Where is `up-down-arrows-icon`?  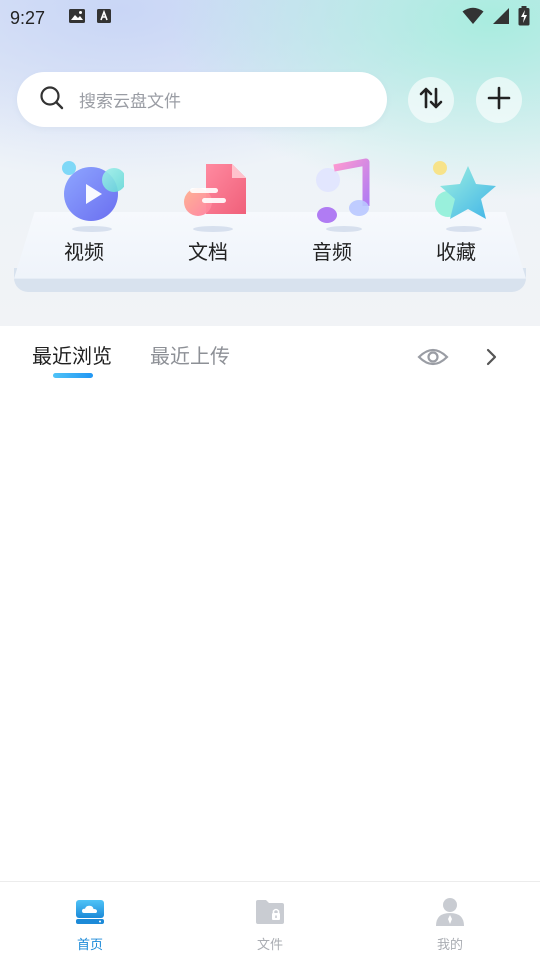
up-down-arrows-icon is located at coordinates (431, 100).